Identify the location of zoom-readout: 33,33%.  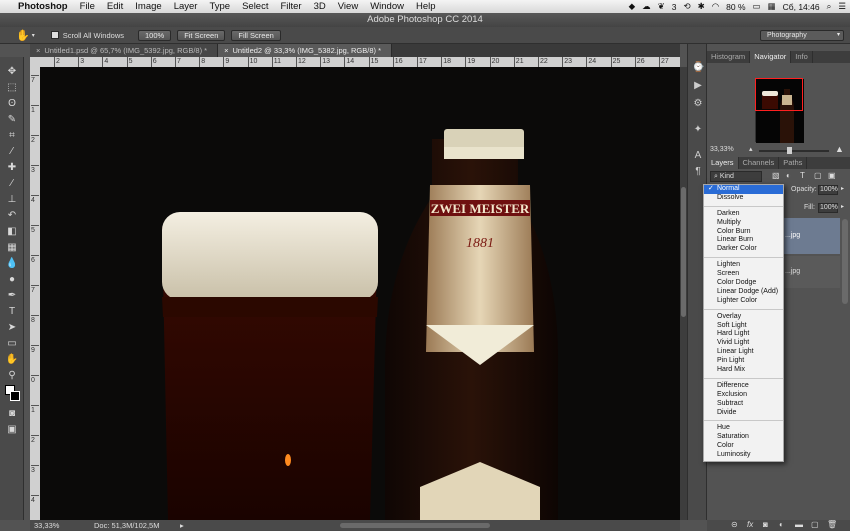
(46, 525).